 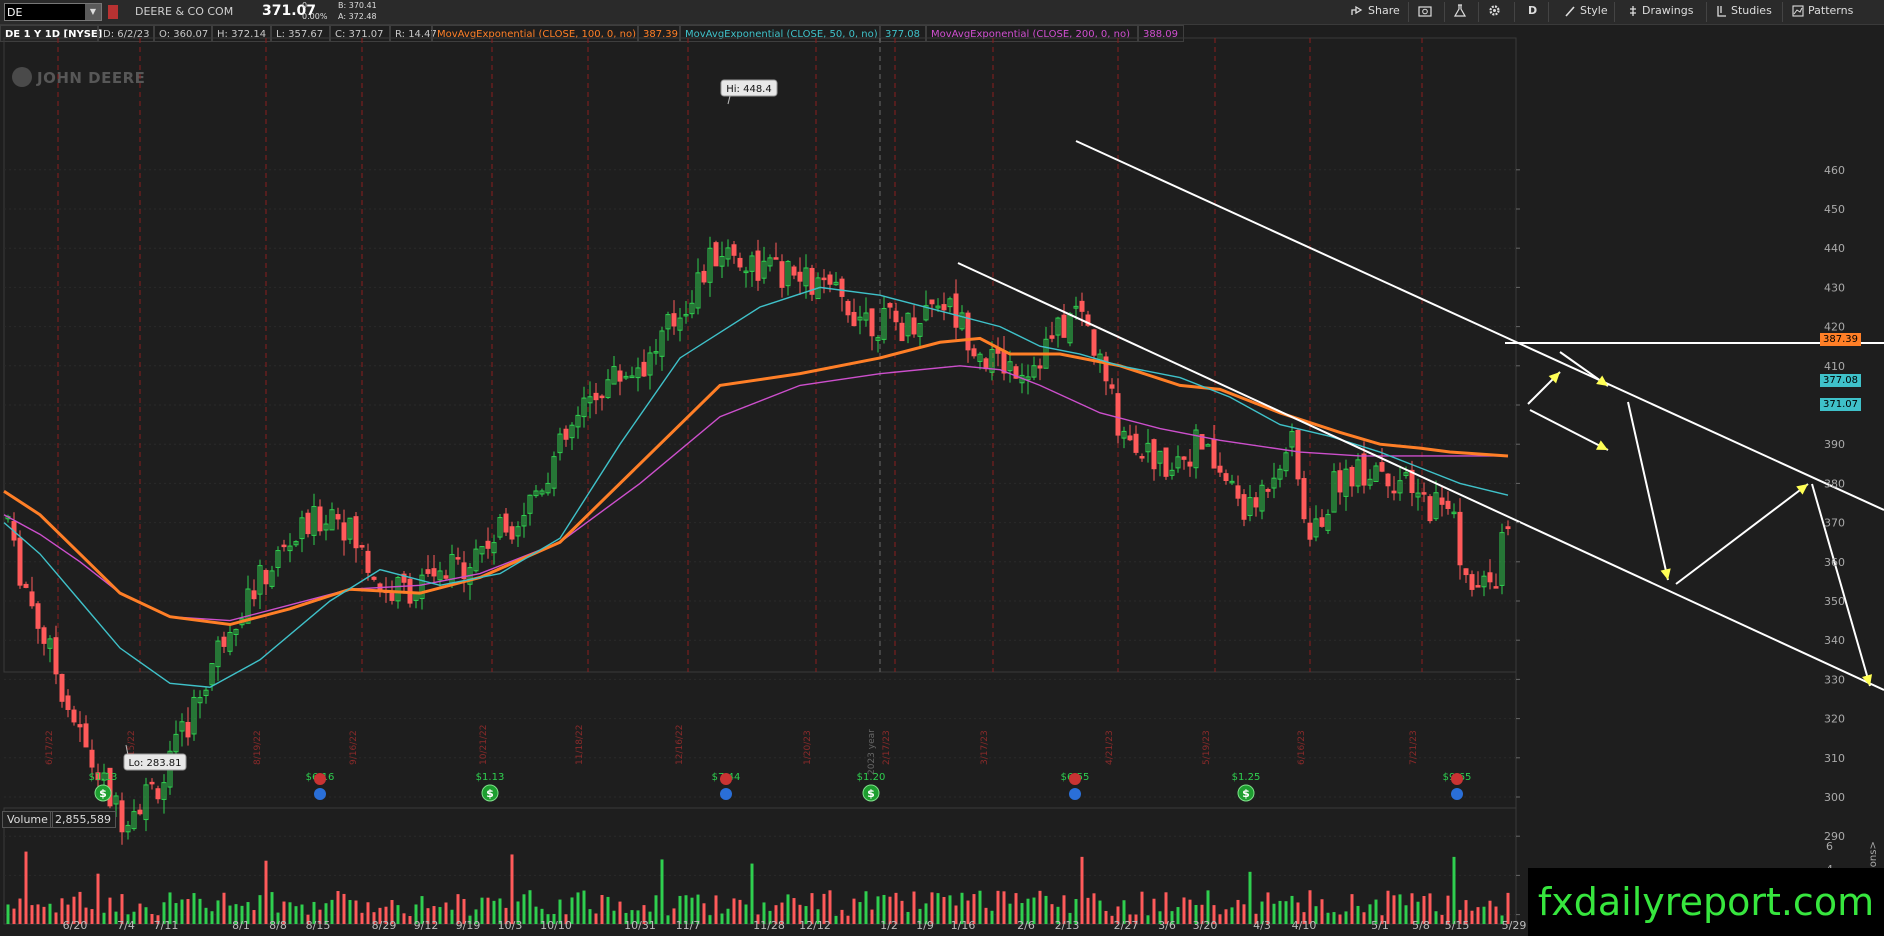 What do you see at coordinates (1834, 758) in the screenshot?
I see `price-tick-label: 310` at bounding box center [1834, 758].